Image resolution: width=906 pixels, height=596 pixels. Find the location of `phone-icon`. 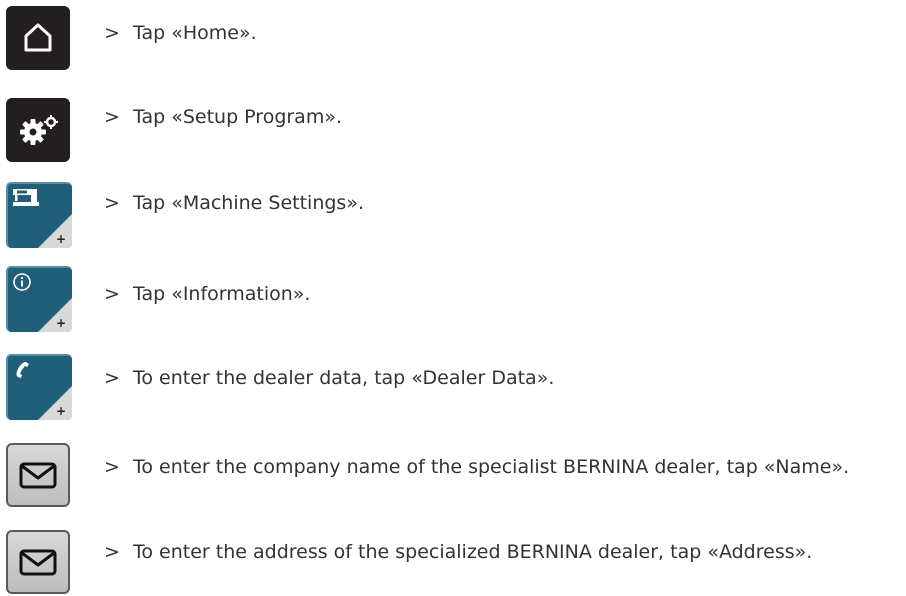

phone-icon is located at coordinates (22, 370).